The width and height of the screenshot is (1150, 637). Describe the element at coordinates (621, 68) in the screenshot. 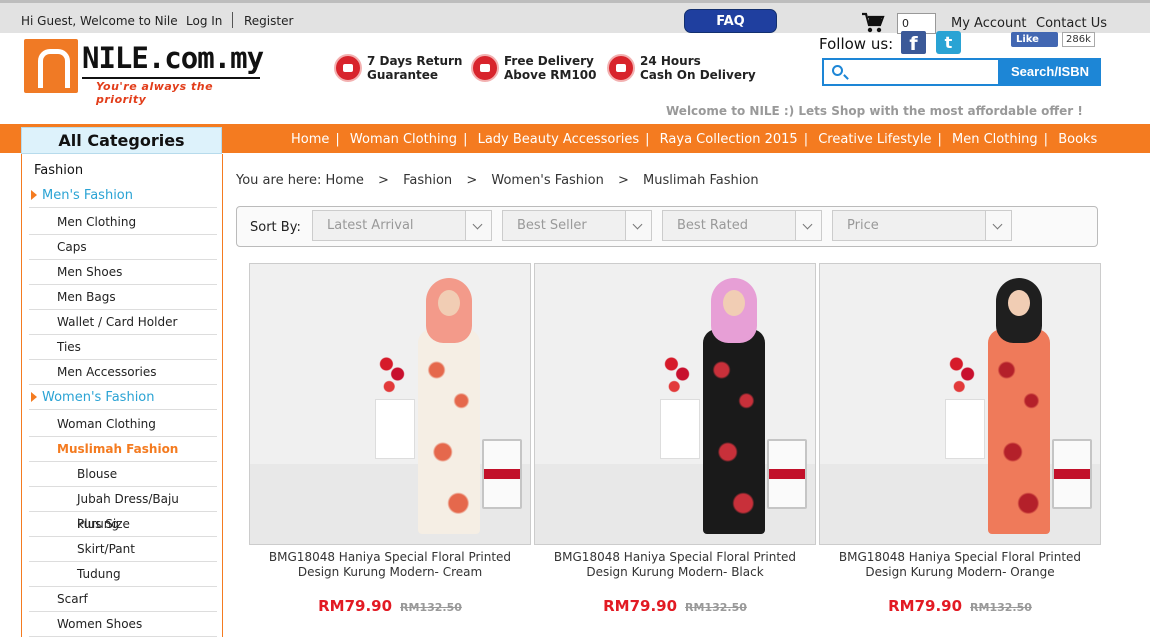

I see `lightning-icon` at that location.